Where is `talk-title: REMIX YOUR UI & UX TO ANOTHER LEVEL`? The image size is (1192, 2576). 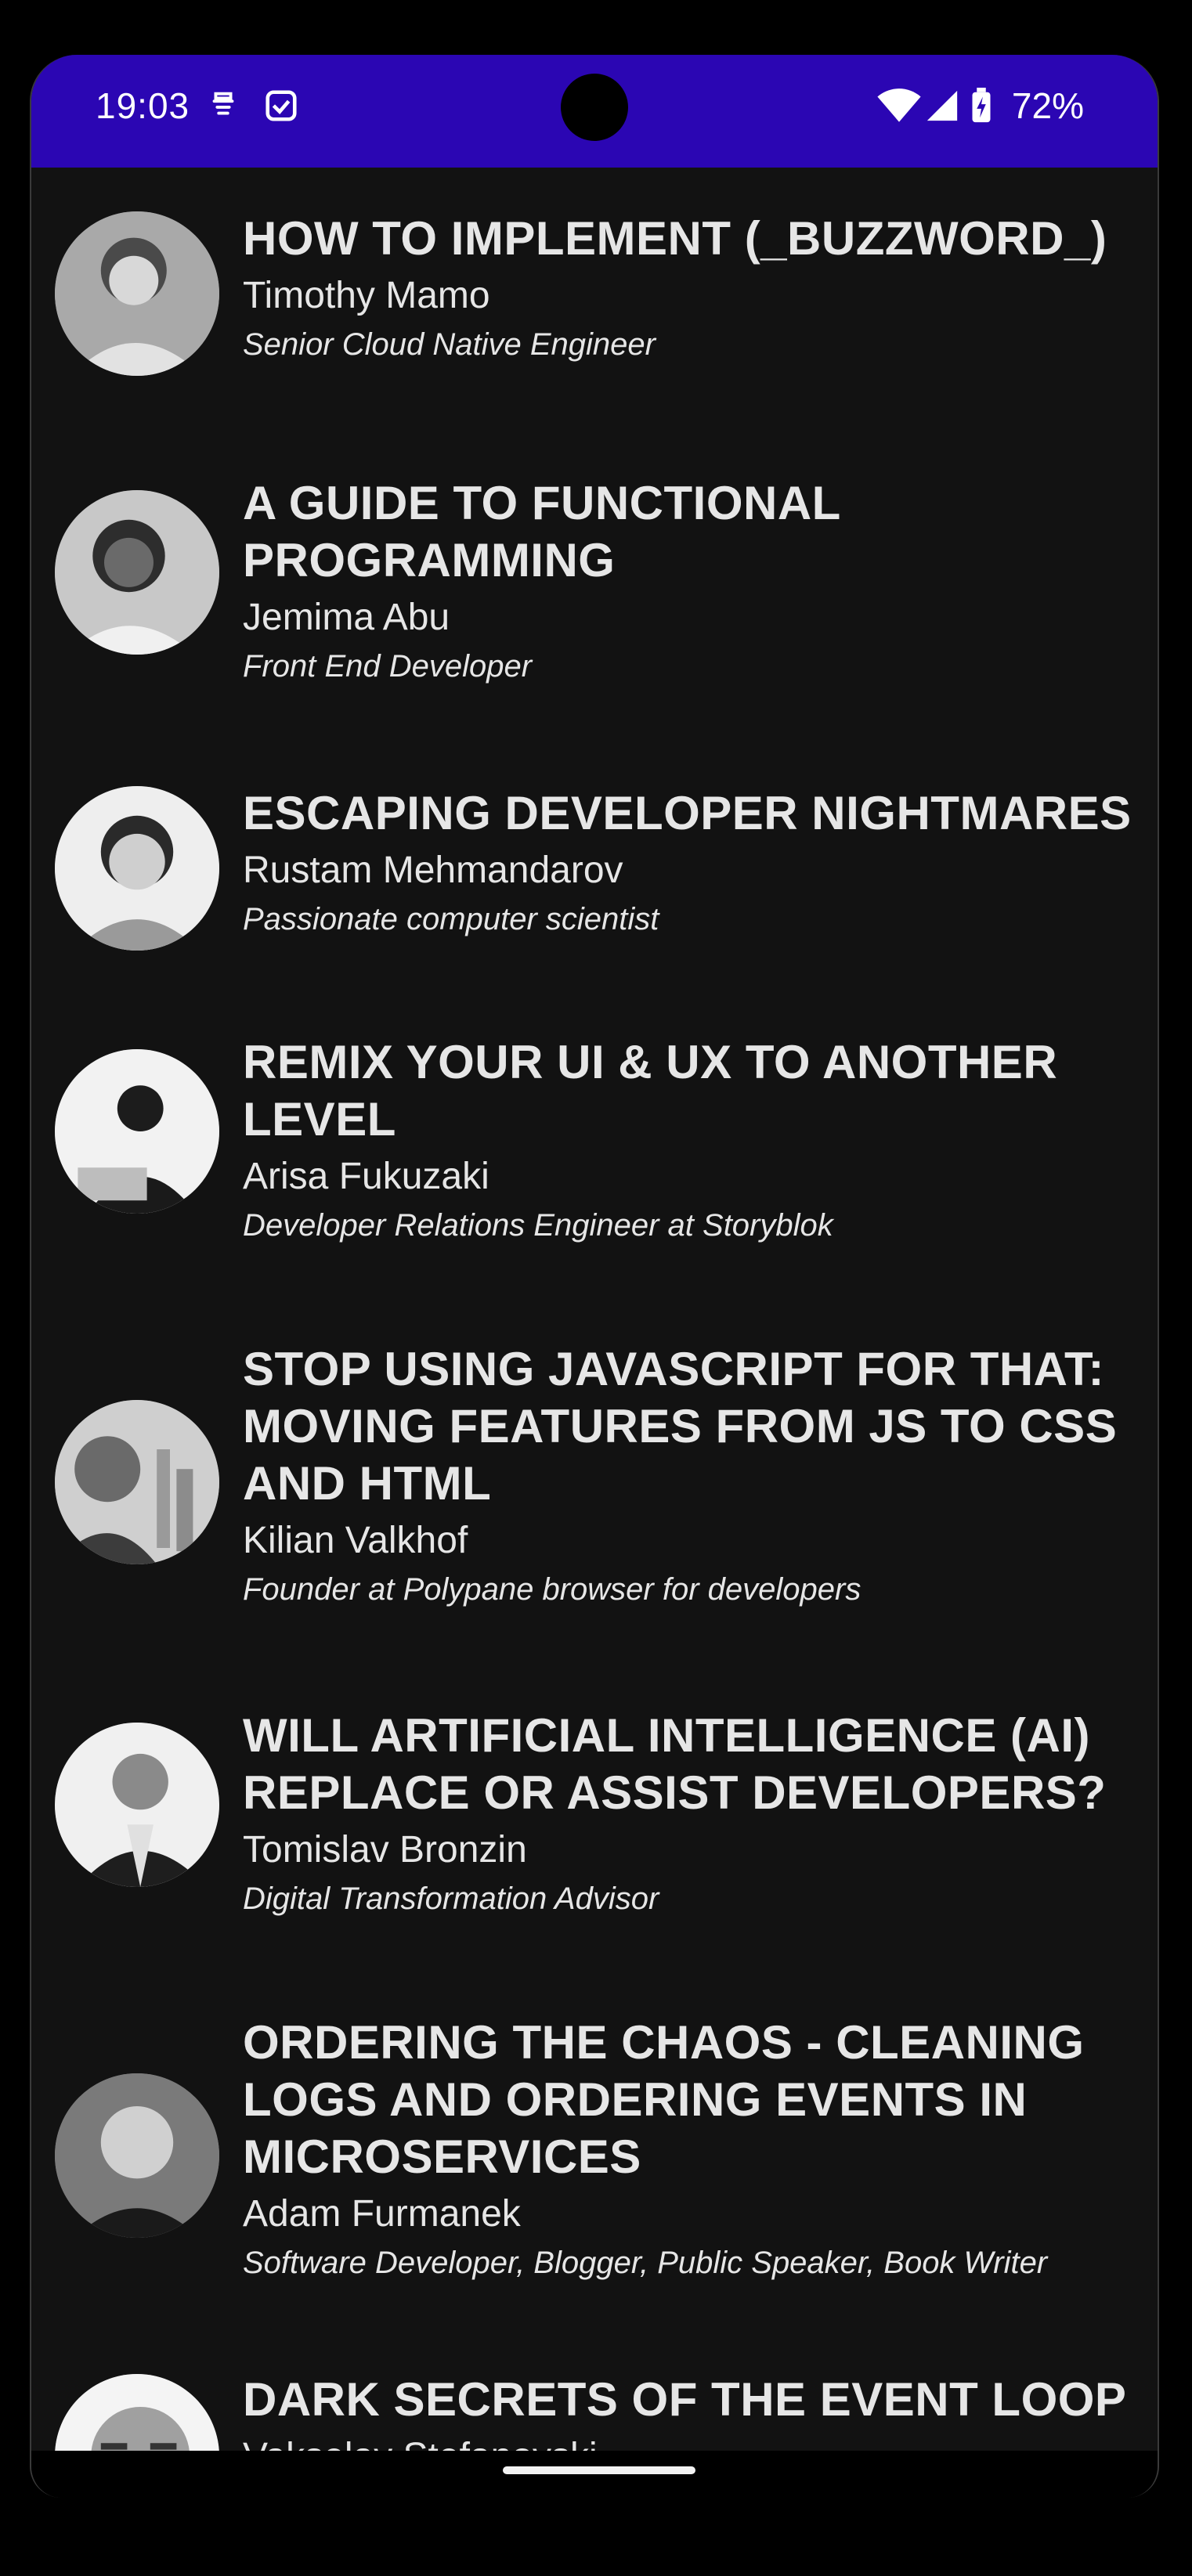
talk-title: REMIX YOUR UI & UX TO ANOTHER LEVEL is located at coordinates (650, 1090).